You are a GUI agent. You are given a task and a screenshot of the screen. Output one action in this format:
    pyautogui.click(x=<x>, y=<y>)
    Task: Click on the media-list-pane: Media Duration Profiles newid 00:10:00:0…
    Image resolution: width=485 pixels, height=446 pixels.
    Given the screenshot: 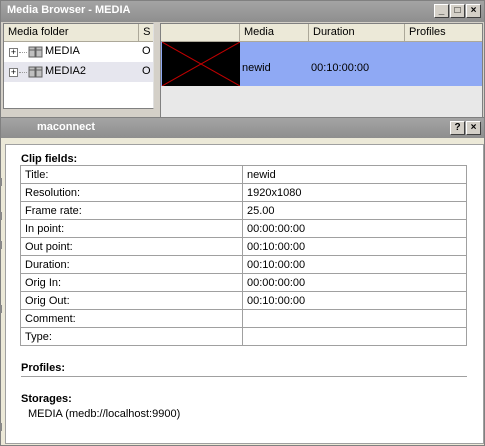 What is the action you would take?
    pyautogui.click(x=321, y=71)
    